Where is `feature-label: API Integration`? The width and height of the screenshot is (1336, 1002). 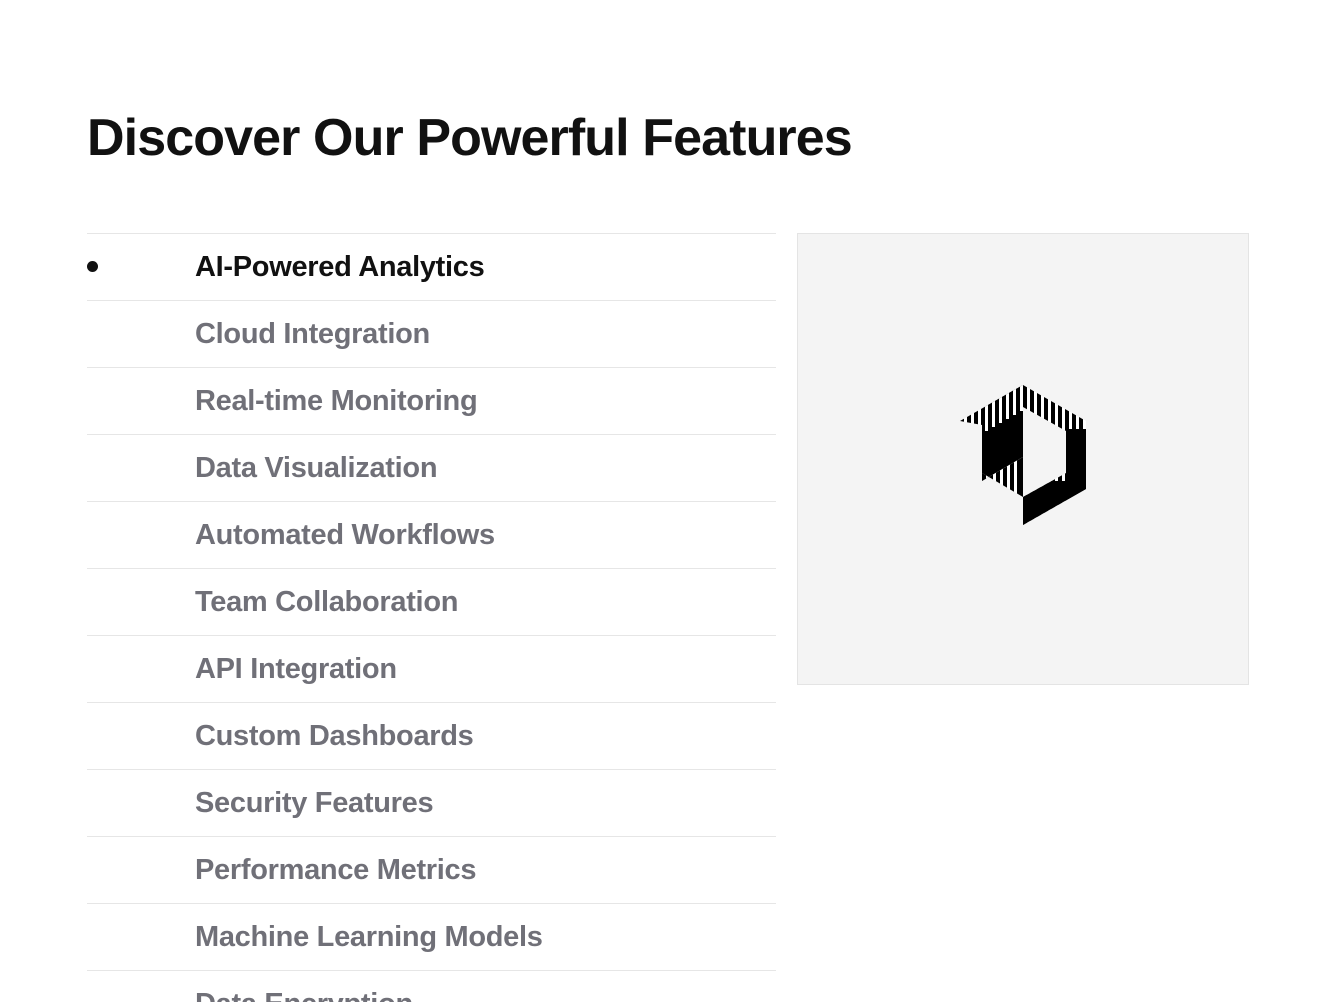 feature-label: API Integration is located at coordinates (296, 669).